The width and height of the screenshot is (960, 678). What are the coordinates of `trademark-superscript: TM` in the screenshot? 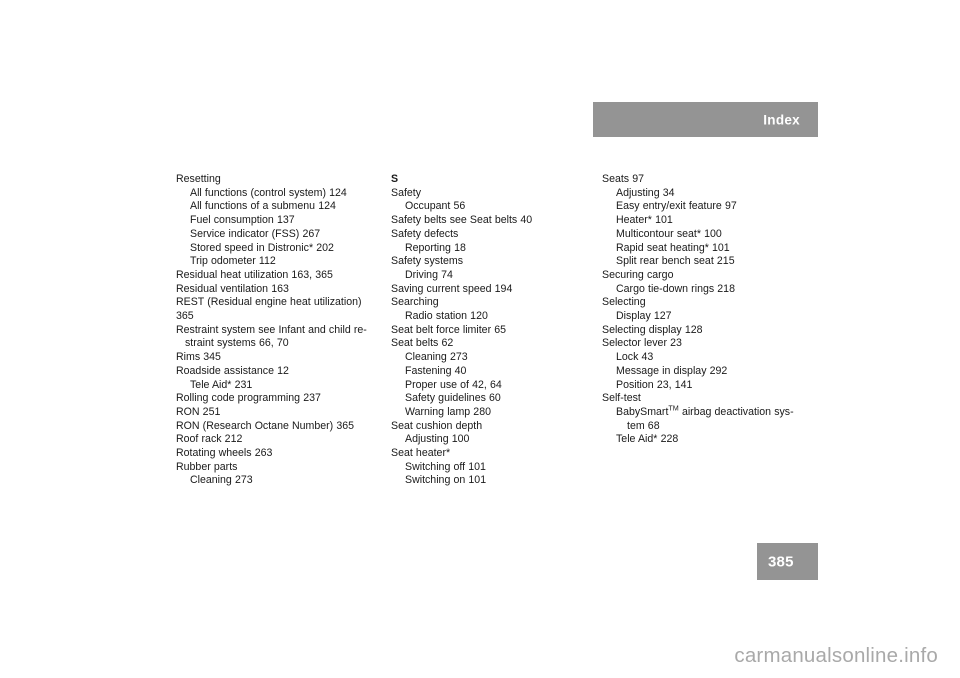 It's located at (673, 408).